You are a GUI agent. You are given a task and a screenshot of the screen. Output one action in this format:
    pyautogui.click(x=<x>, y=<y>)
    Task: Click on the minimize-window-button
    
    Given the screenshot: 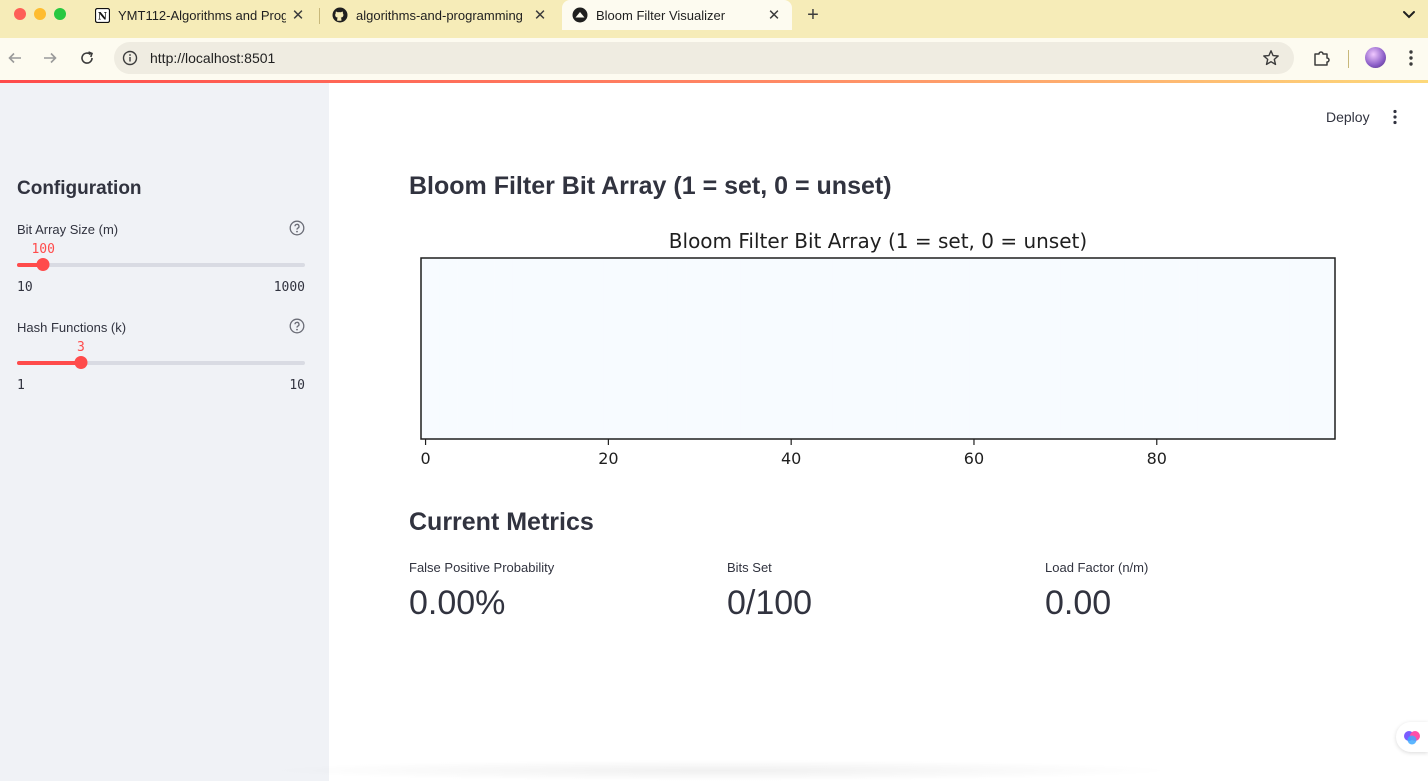 What is the action you would take?
    pyautogui.click(x=40, y=14)
    